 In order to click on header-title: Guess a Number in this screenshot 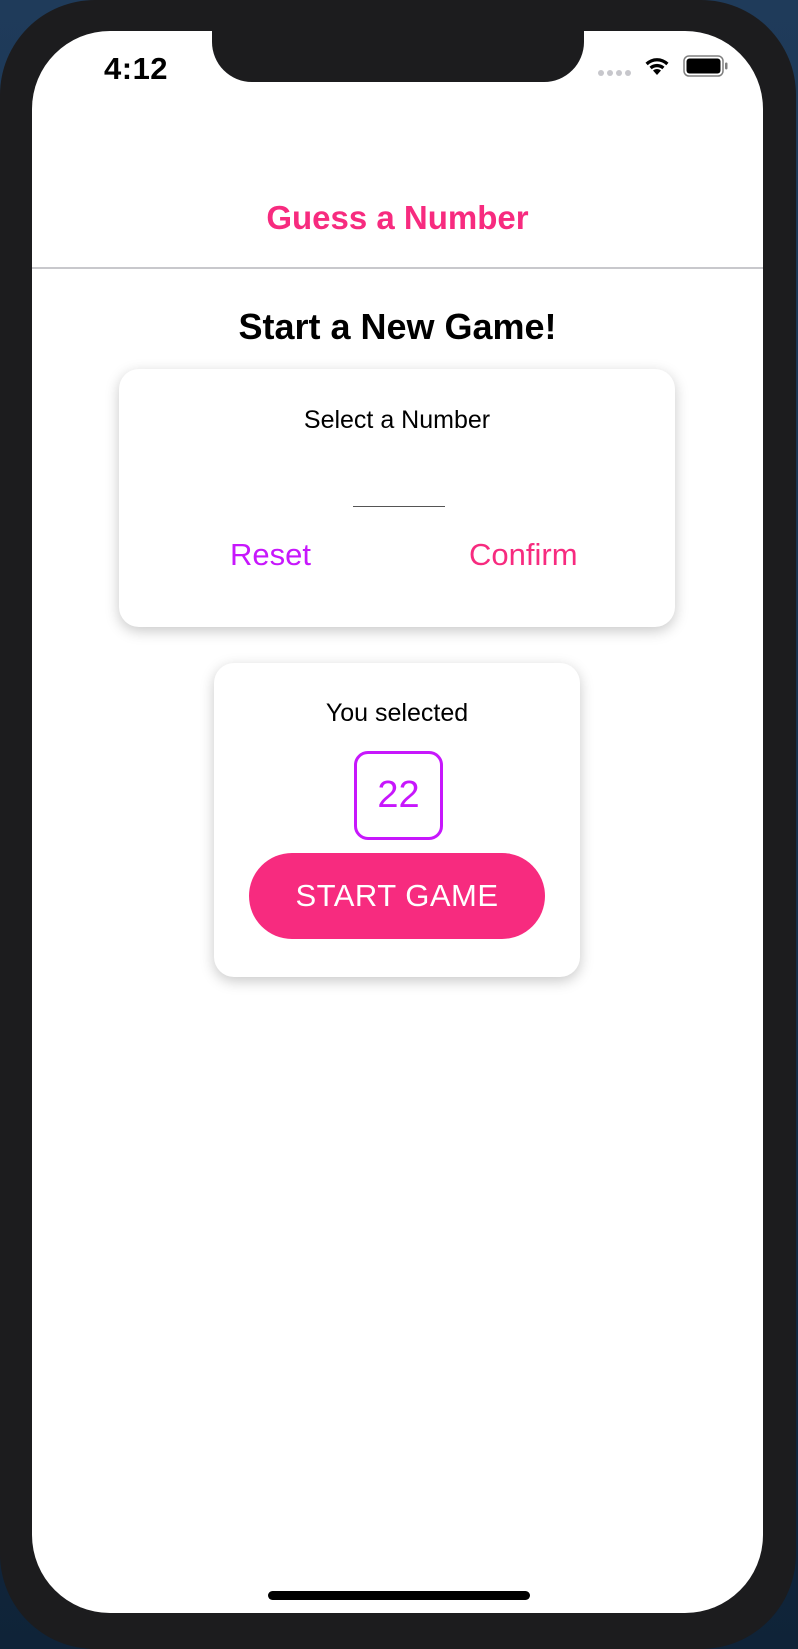, I will do `click(397, 217)`.